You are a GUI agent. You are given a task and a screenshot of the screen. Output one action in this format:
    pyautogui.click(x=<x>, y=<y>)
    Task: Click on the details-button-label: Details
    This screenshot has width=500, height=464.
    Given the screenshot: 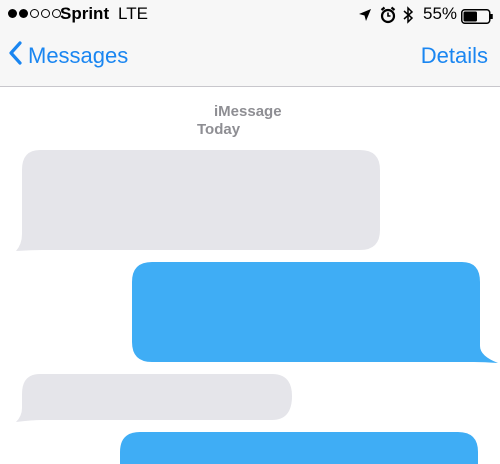 What is the action you would take?
    pyautogui.click(x=454, y=55)
    